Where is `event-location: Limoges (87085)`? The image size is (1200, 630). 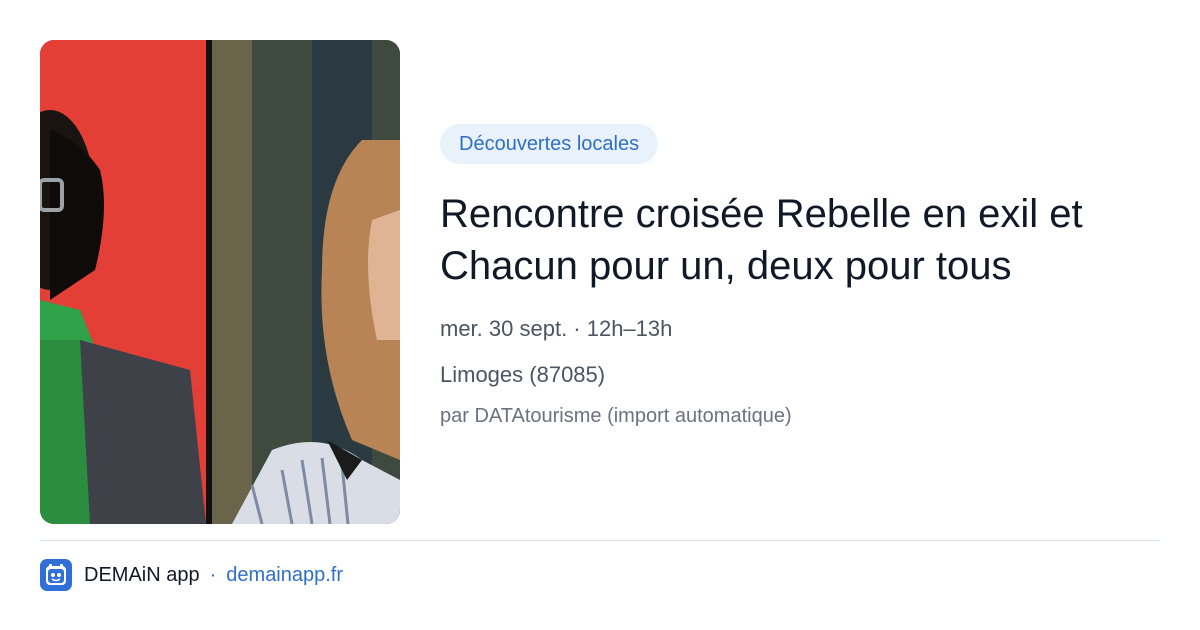
event-location: Limoges (87085) is located at coordinates (523, 374).